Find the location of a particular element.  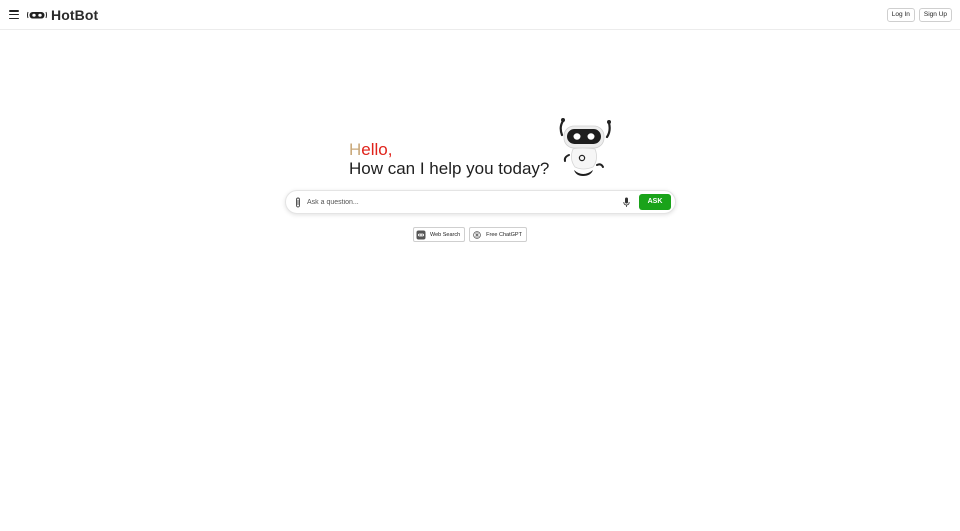

search-input is located at coordinates (457, 202).